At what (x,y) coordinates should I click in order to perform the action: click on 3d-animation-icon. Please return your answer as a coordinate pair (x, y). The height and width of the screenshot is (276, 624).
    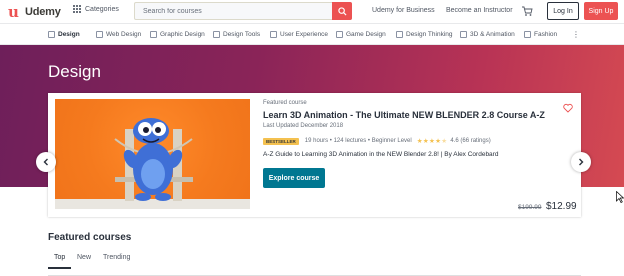
    Looking at the image, I should click on (463, 34).